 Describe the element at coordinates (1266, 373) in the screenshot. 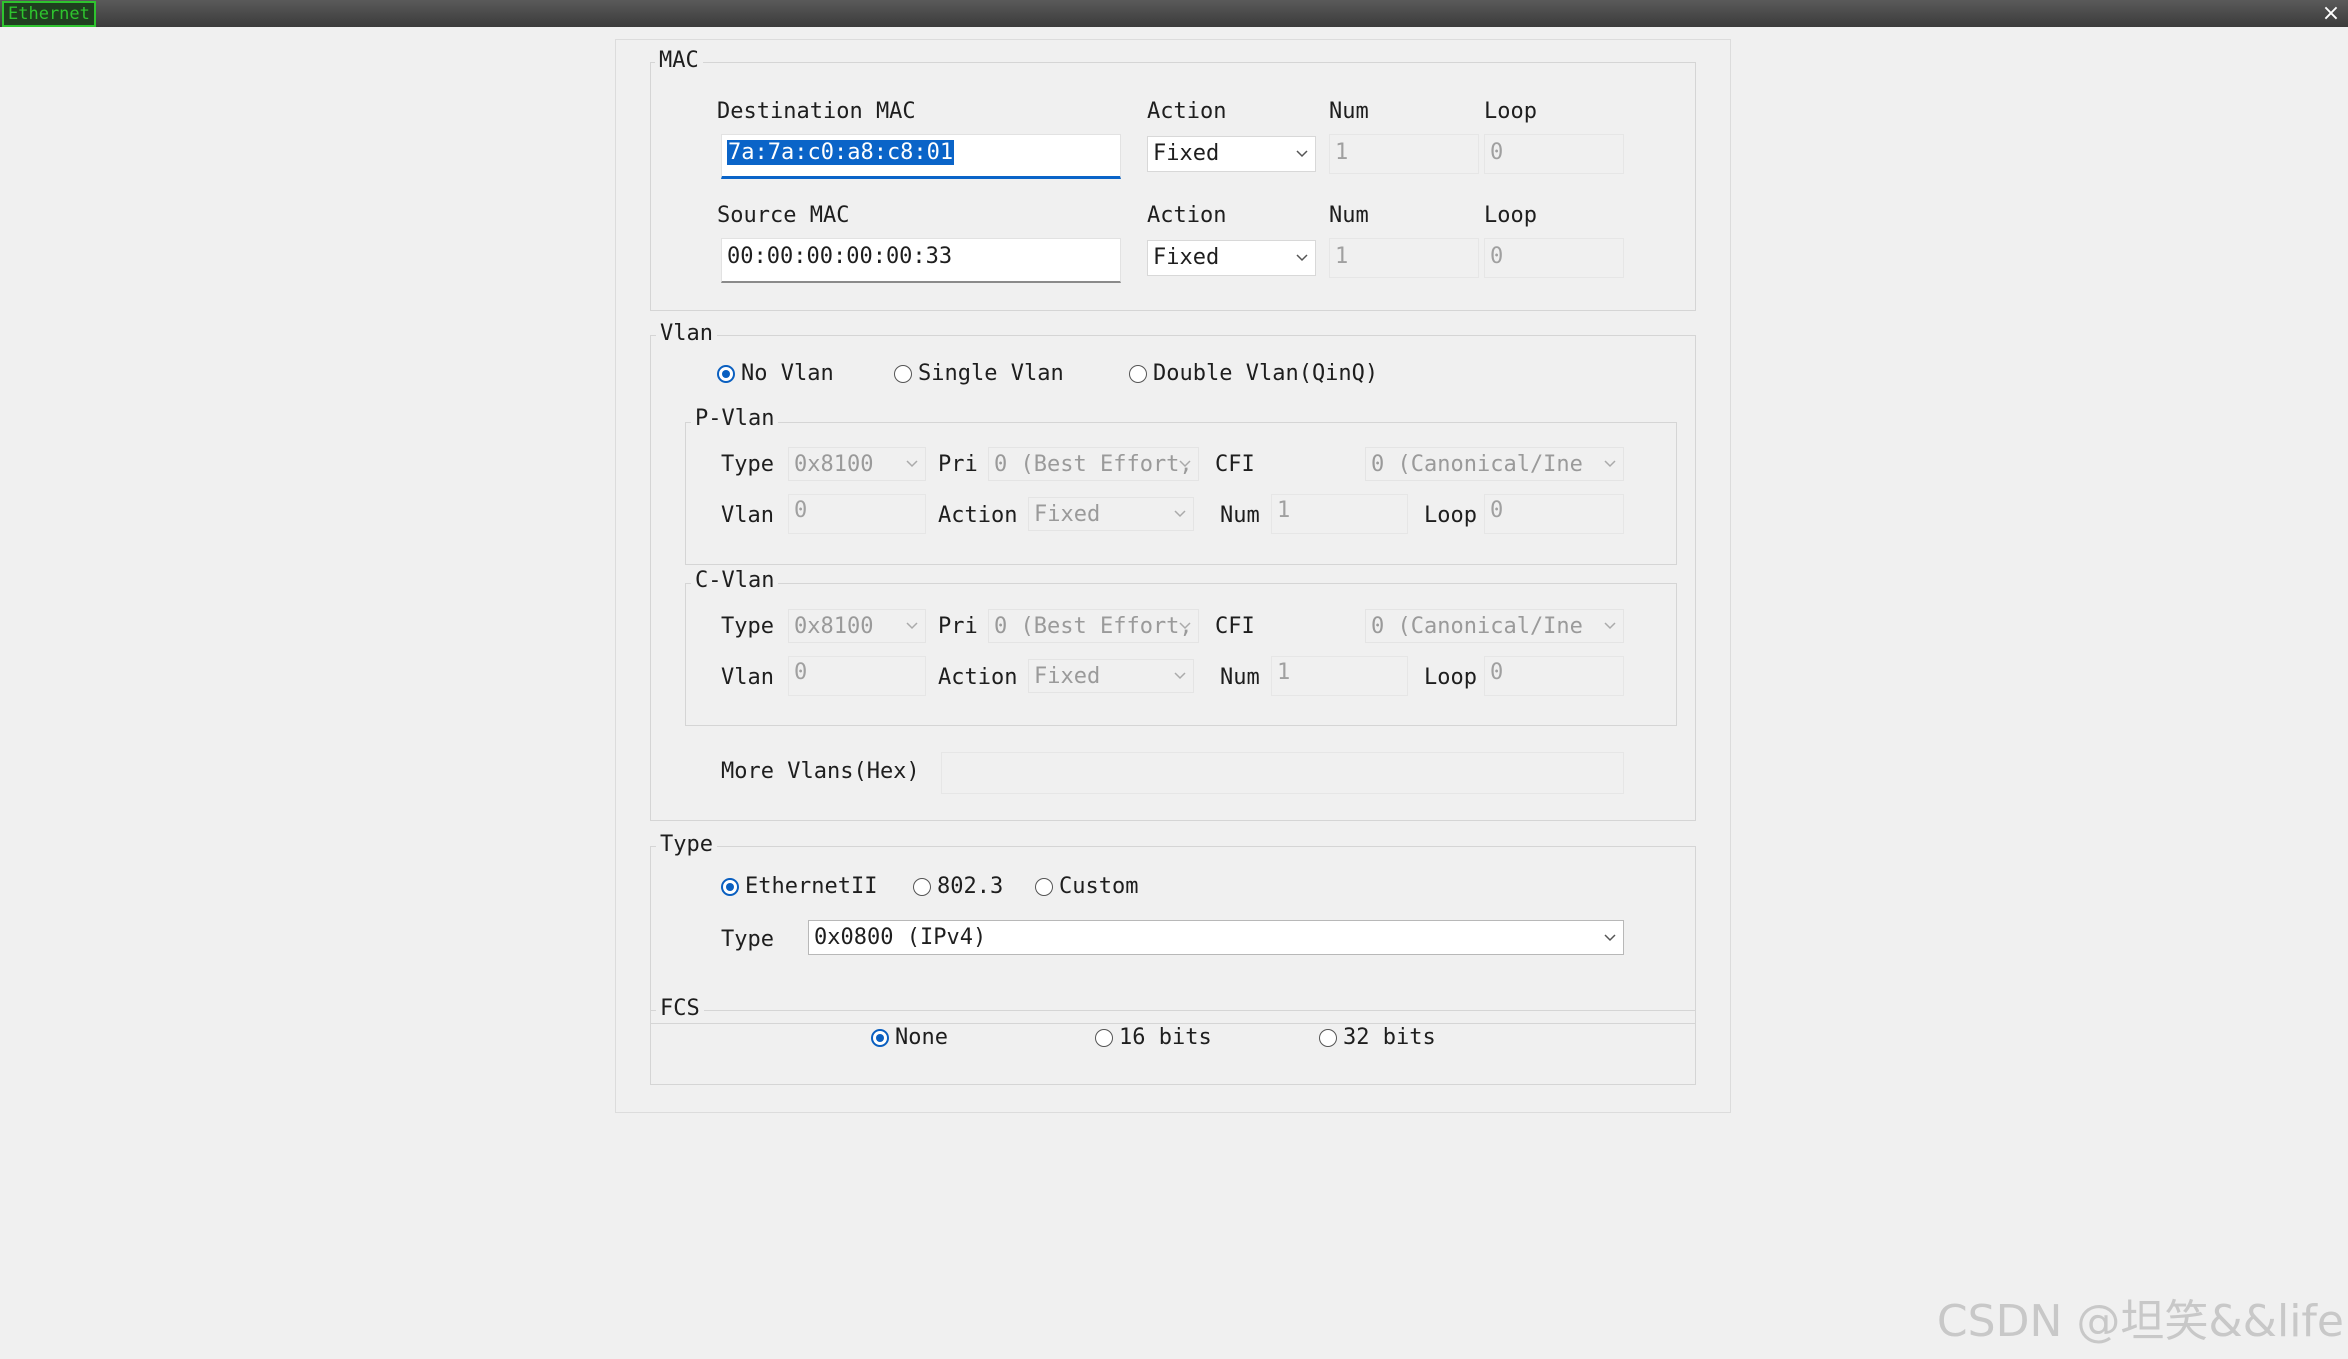

I see `radio-double-vlan-label: Double Vlan(QinQ)` at that location.